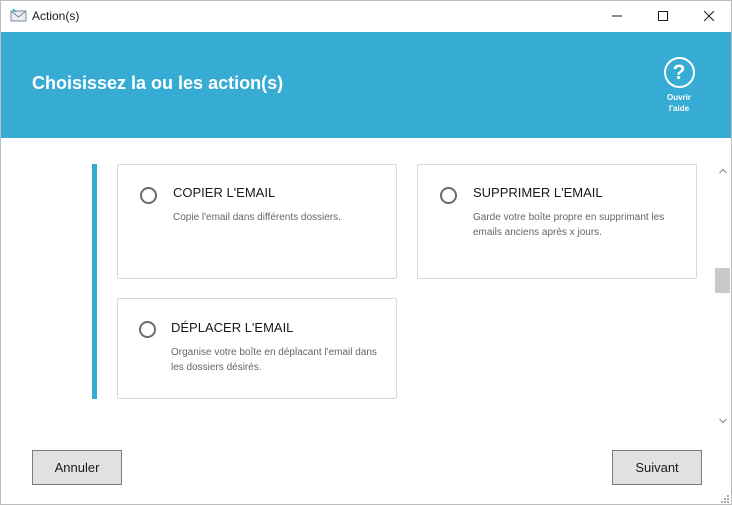 This screenshot has width=732, height=505. I want to click on help-label-line2: l'aide, so click(679, 108).